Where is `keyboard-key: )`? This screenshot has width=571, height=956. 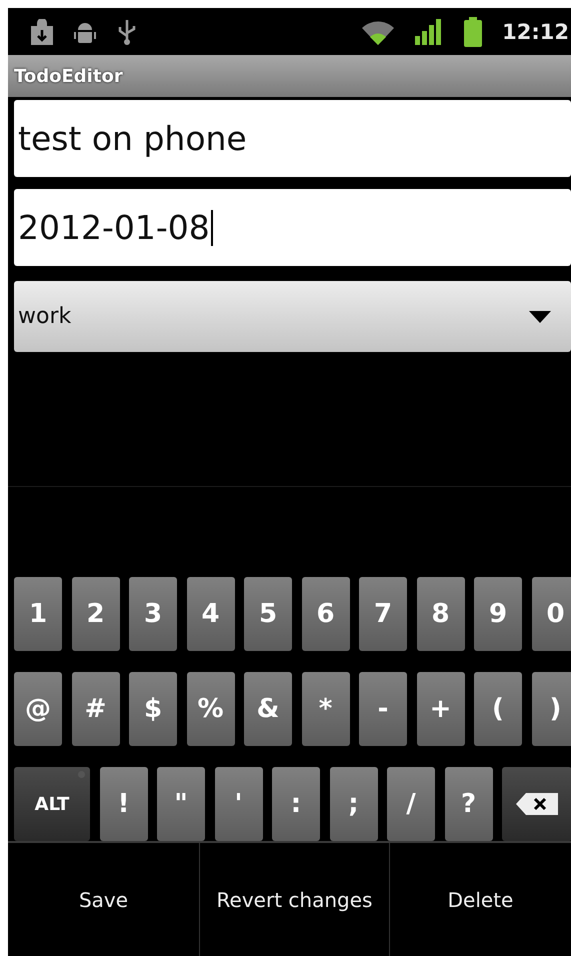 keyboard-key: ) is located at coordinates (551, 709).